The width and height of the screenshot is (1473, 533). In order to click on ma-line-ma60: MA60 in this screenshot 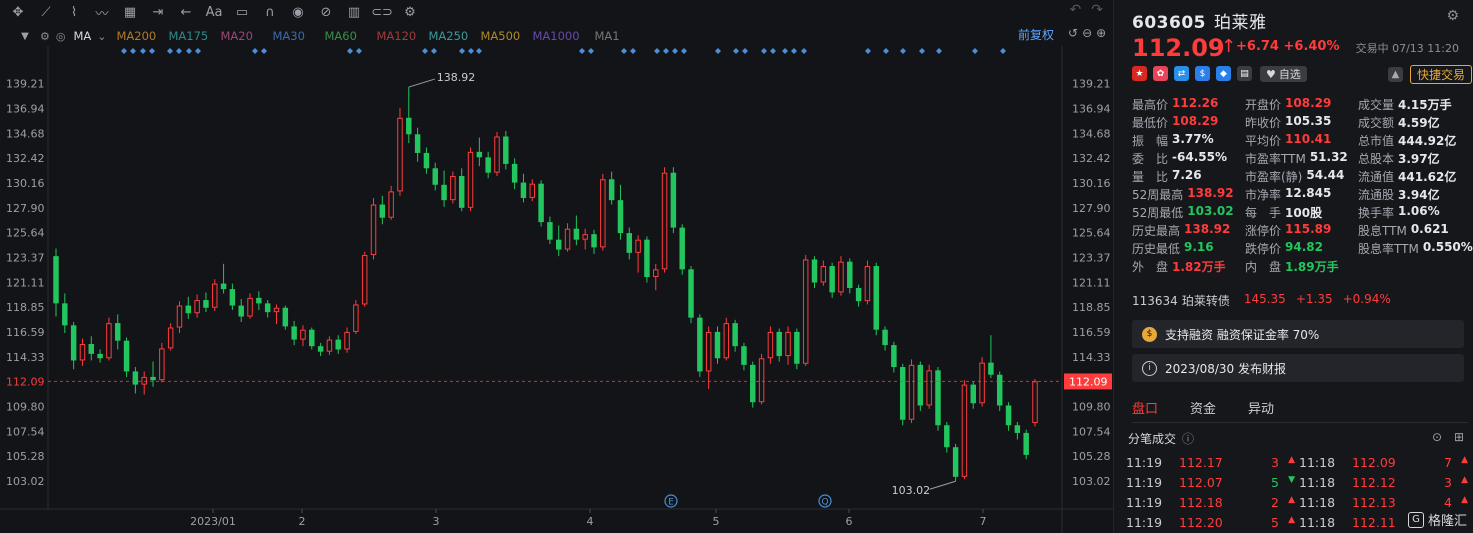, I will do `click(351, 36)`.